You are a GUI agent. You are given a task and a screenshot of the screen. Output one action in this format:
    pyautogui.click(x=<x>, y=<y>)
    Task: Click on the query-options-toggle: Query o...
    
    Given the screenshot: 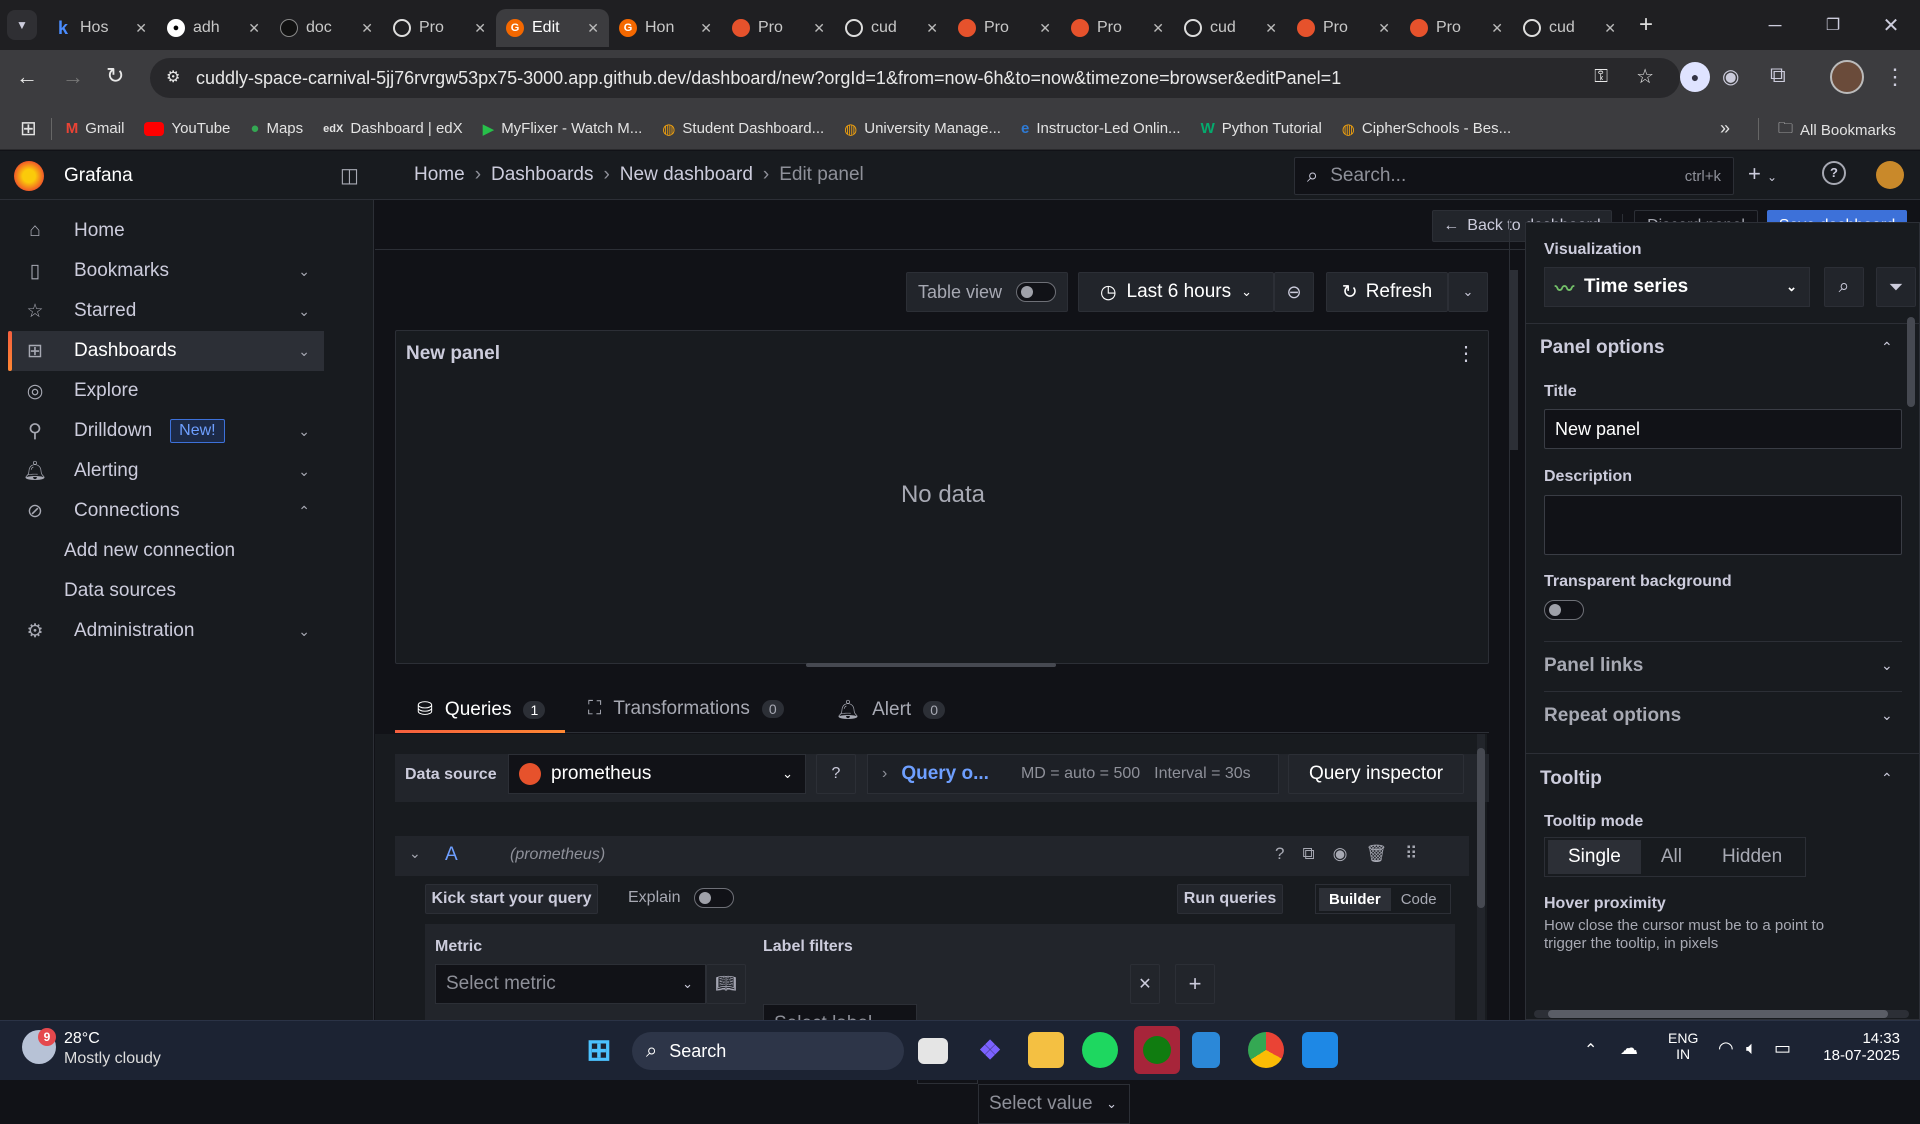 What is the action you would take?
    pyautogui.click(x=945, y=774)
    